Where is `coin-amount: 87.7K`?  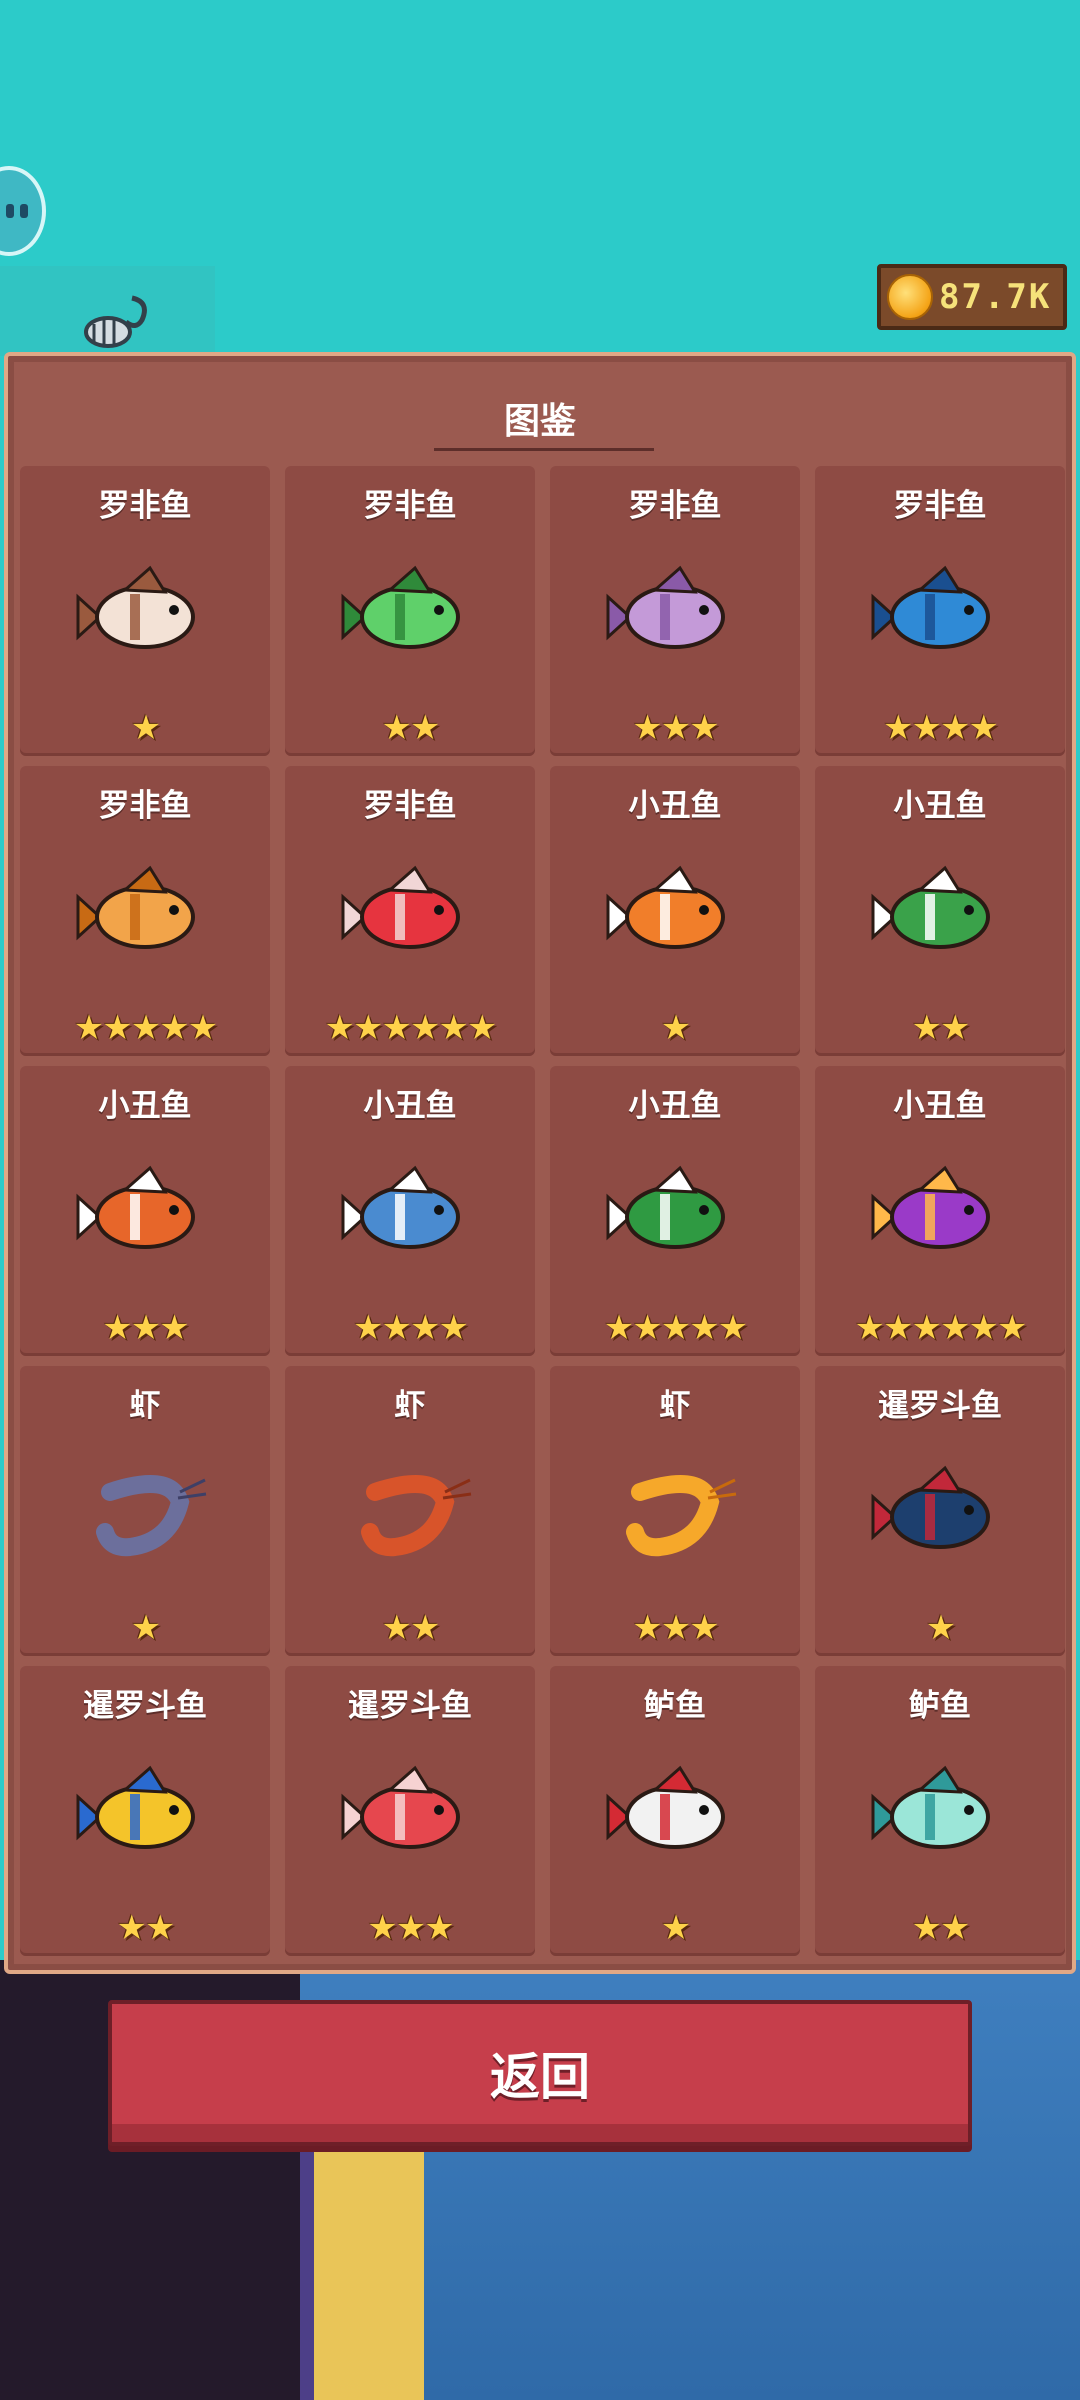 coin-amount: 87.7K is located at coordinates (995, 297).